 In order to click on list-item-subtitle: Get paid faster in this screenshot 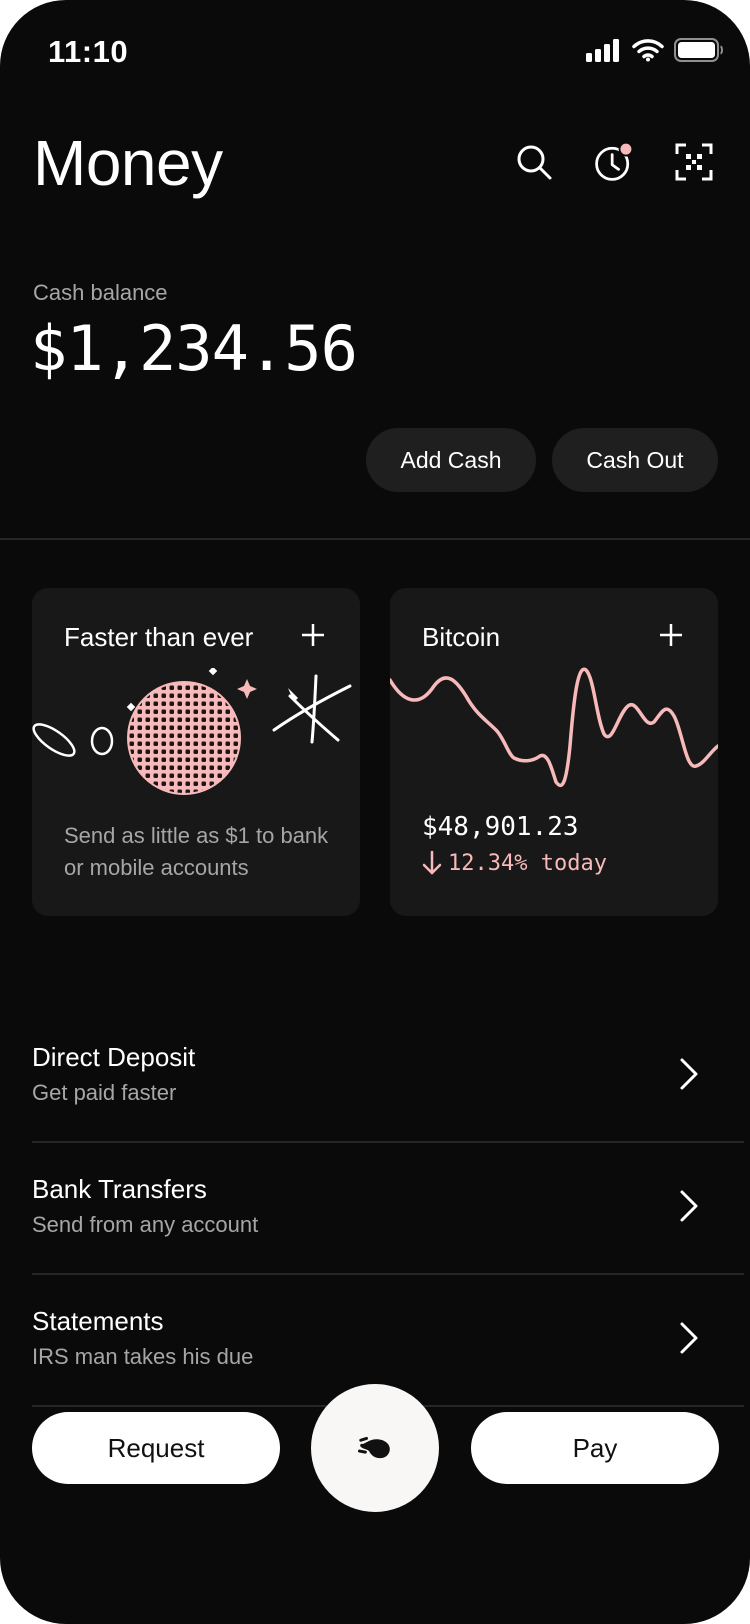, I will do `click(104, 1092)`.